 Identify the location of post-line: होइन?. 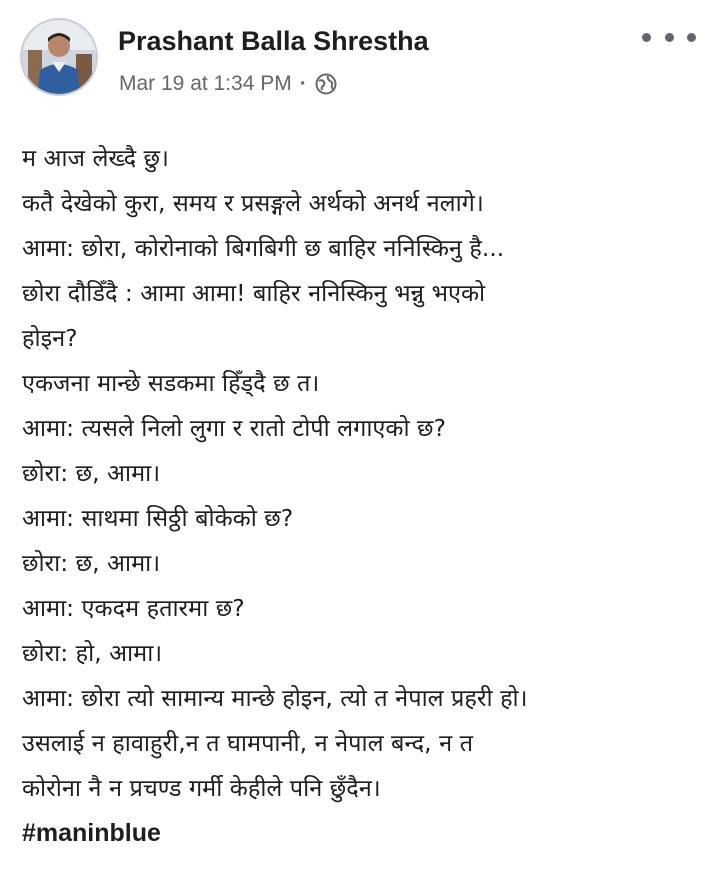
(50, 338).